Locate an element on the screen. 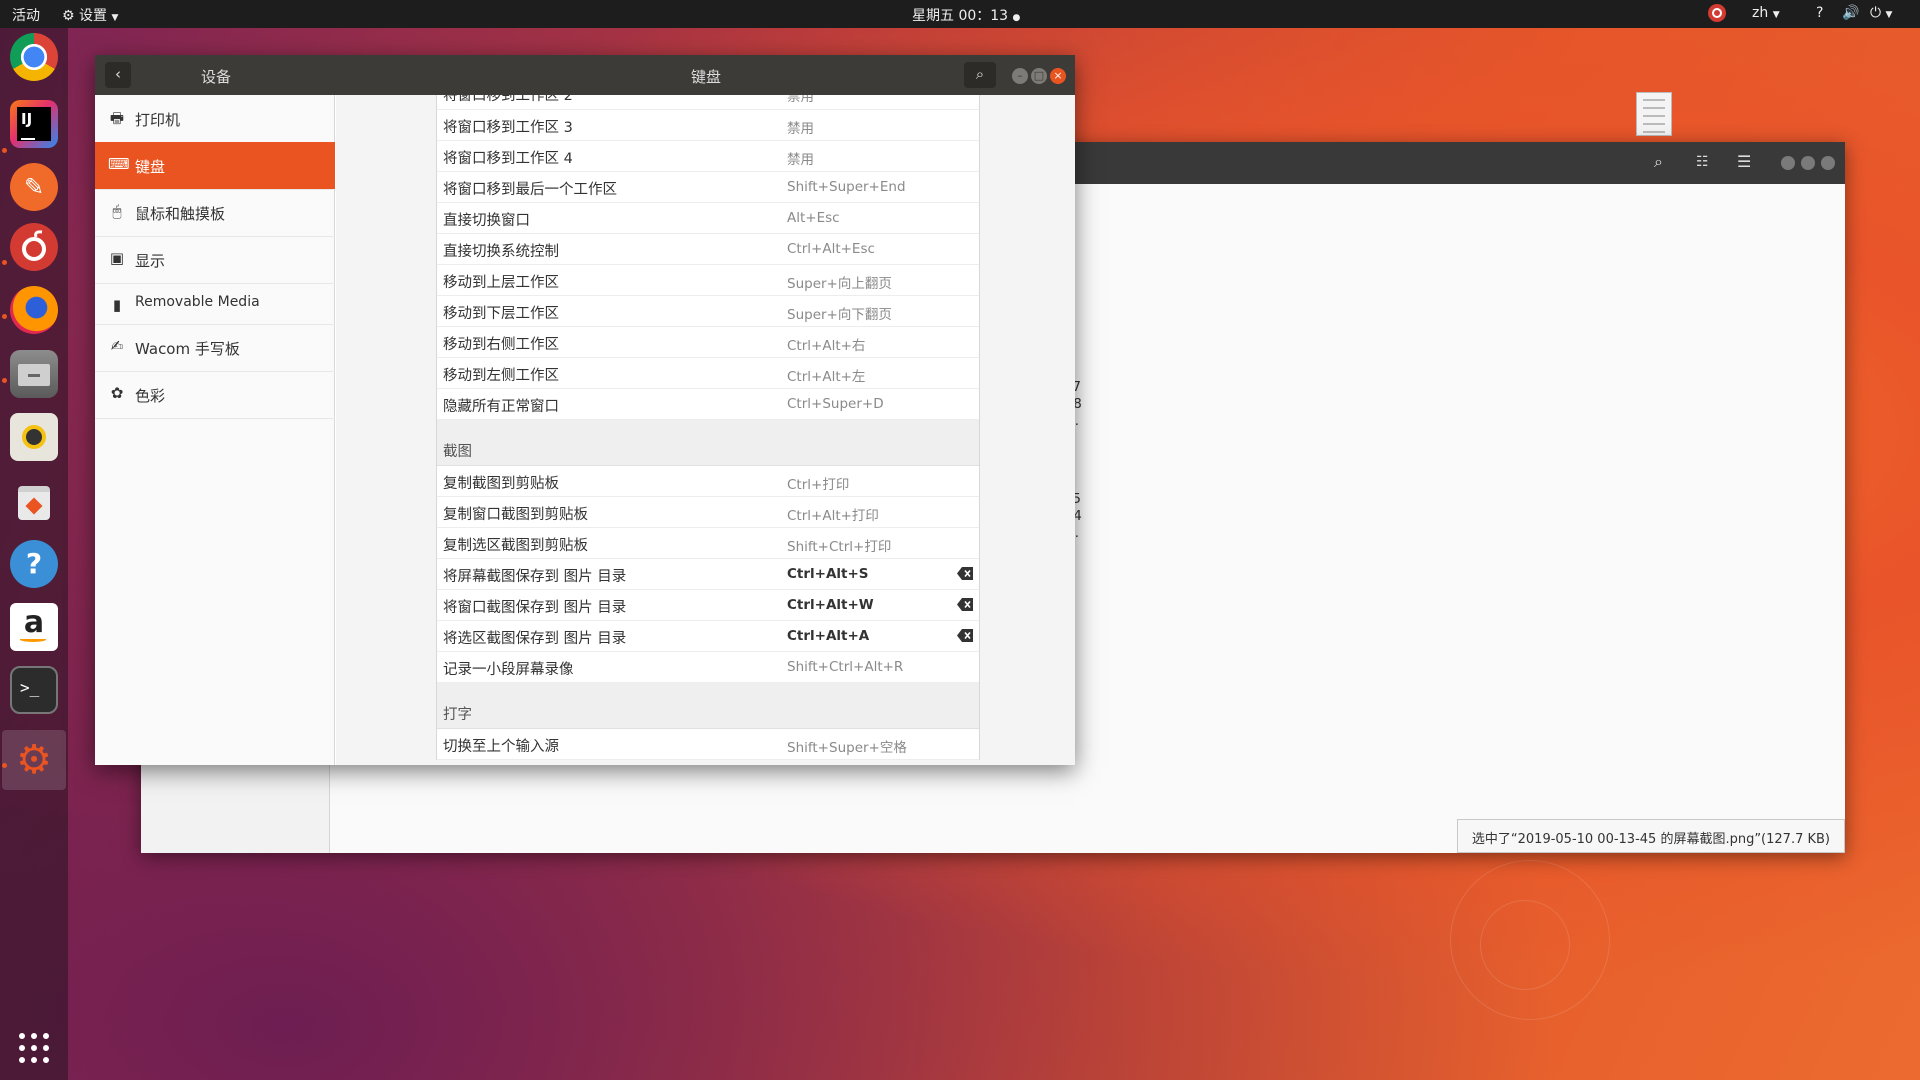  shortcut-row: 直接切换系统控制 Ctrl+Alt+Esc is located at coordinates (708, 249).